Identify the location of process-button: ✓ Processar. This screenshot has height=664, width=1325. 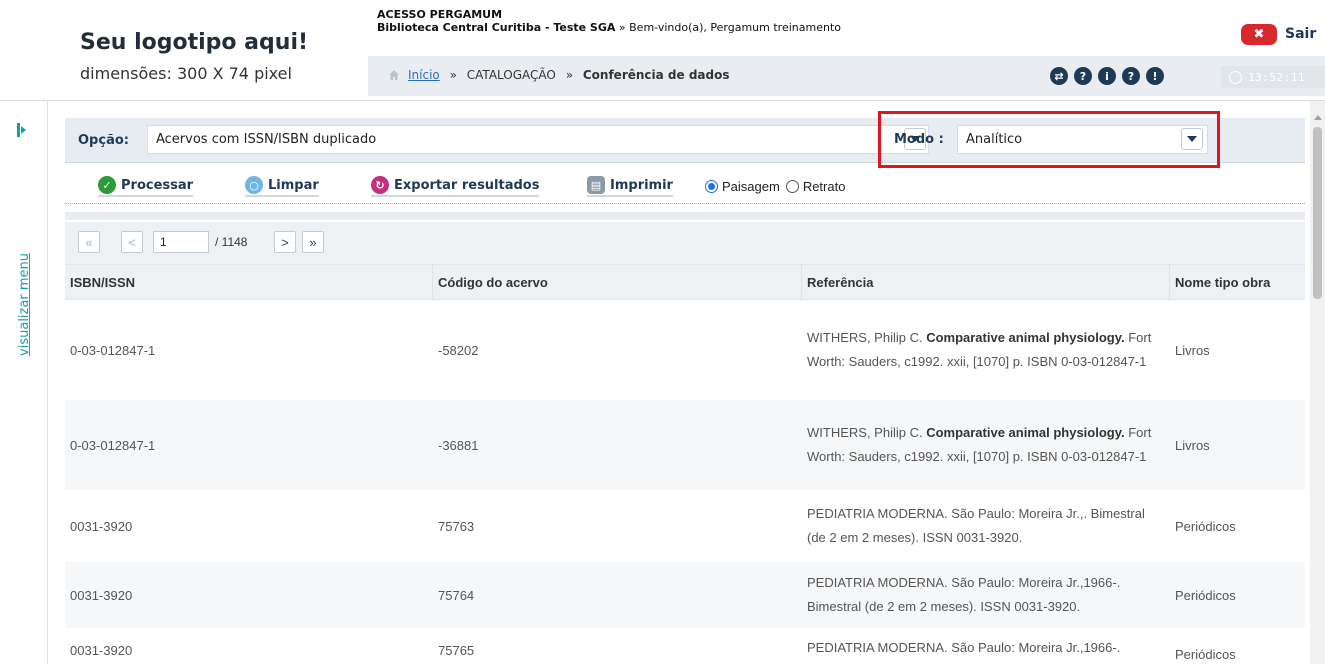
(146, 186).